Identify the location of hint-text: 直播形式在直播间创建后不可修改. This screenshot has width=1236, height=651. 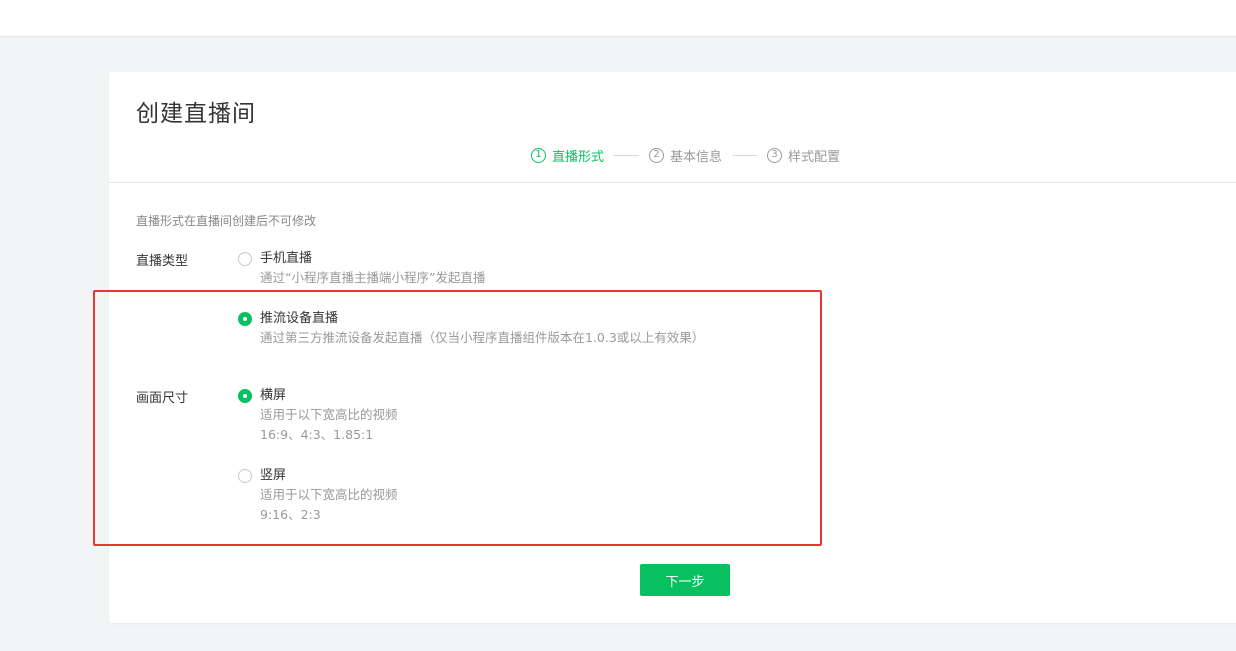
(226, 221).